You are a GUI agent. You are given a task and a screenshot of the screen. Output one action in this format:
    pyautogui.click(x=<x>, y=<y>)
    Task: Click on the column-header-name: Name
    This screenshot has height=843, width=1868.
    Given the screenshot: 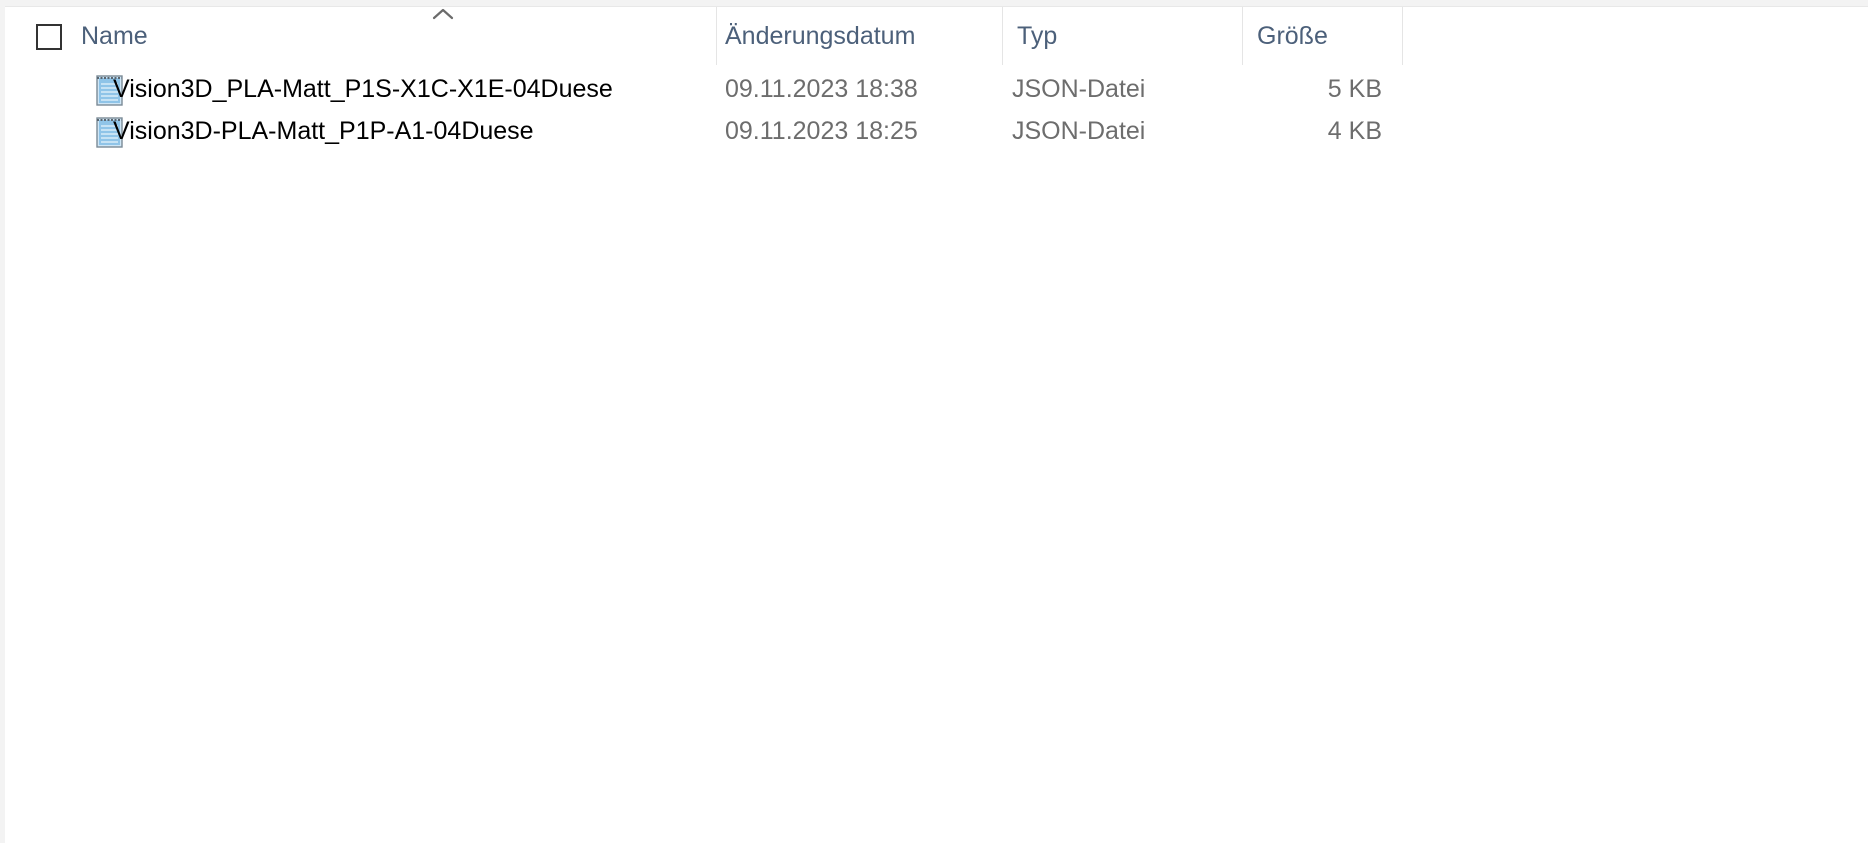 What is the action you would take?
    pyautogui.click(x=392, y=36)
    